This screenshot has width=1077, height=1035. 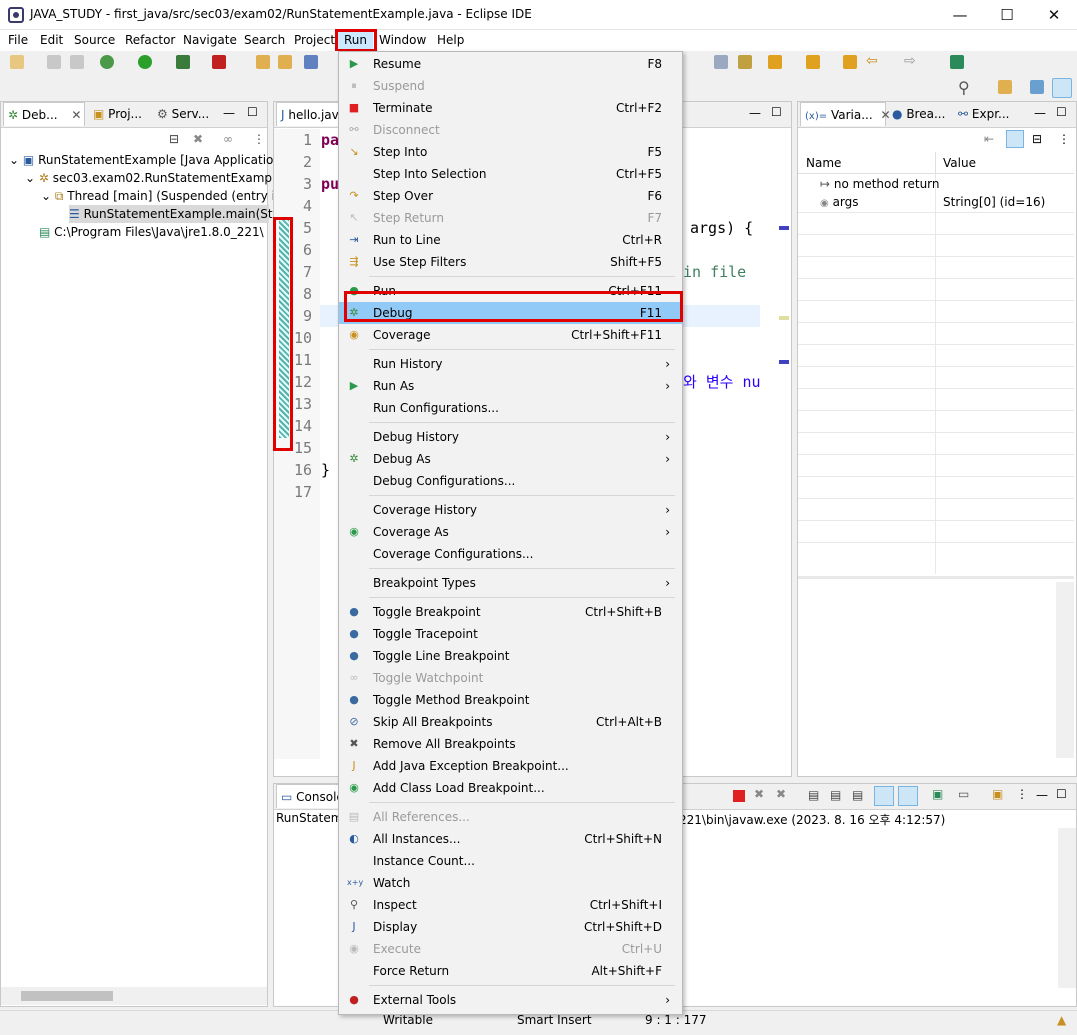 What do you see at coordinates (311, 62) in the screenshot?
I see `search-toolbar-icon` at bounding box center [311, 62].